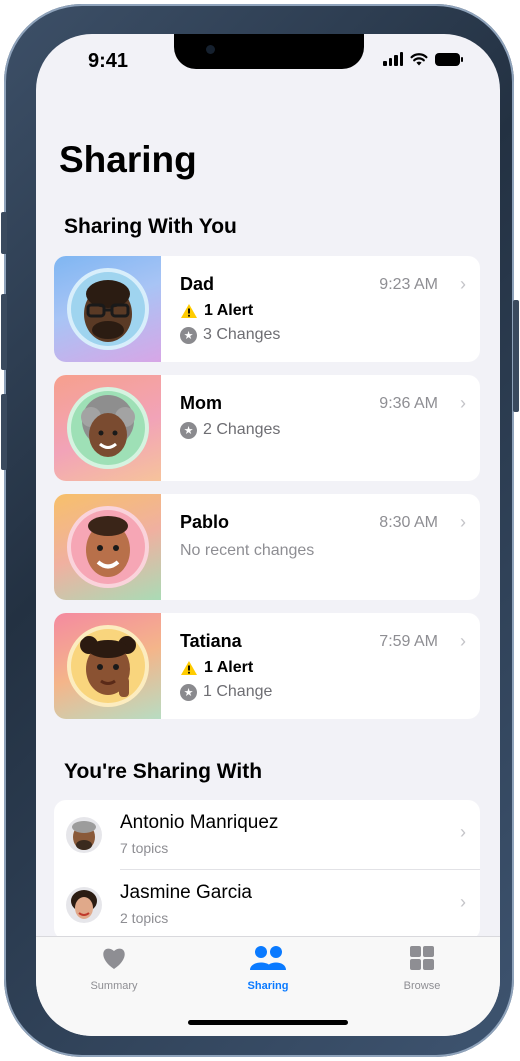 This screenshot has width=520, height=1061. Describe the element at coordinates (267, 904) in the screenshot. I see `list-row-jasmine: Jasmine Garcia 2 topics ›` at that location.